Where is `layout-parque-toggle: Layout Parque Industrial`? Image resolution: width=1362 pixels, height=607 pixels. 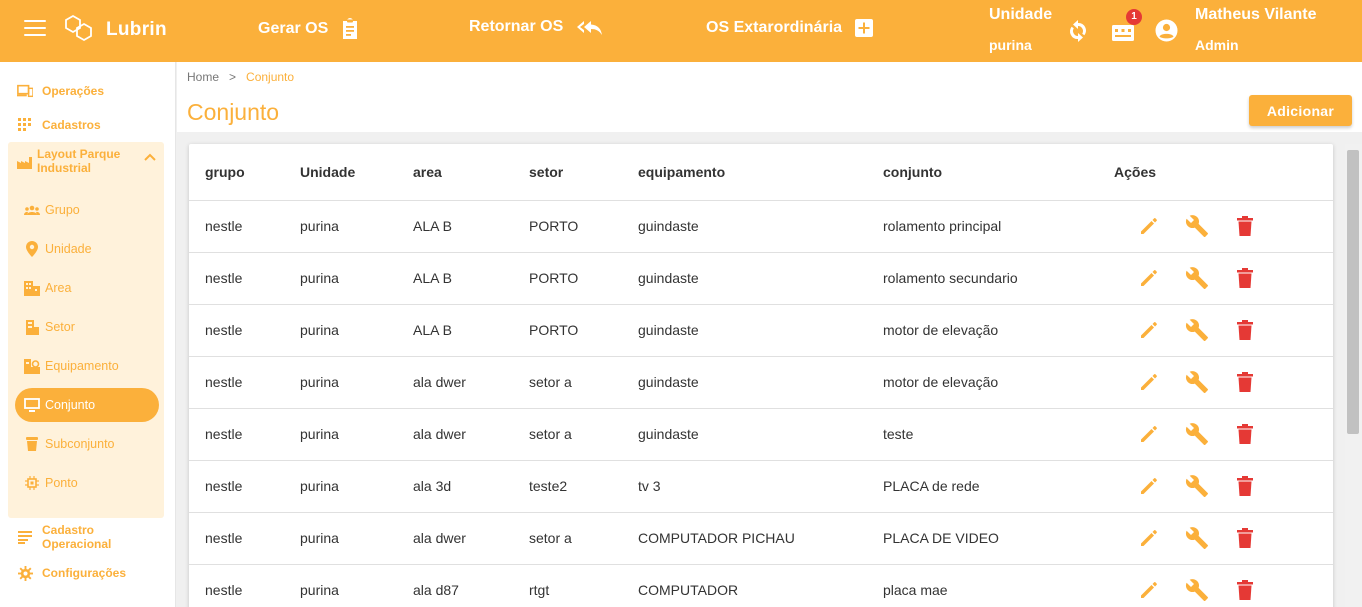
layout-parque-toggle: Layout Parque Industrial is located at coordinates (86, 163).